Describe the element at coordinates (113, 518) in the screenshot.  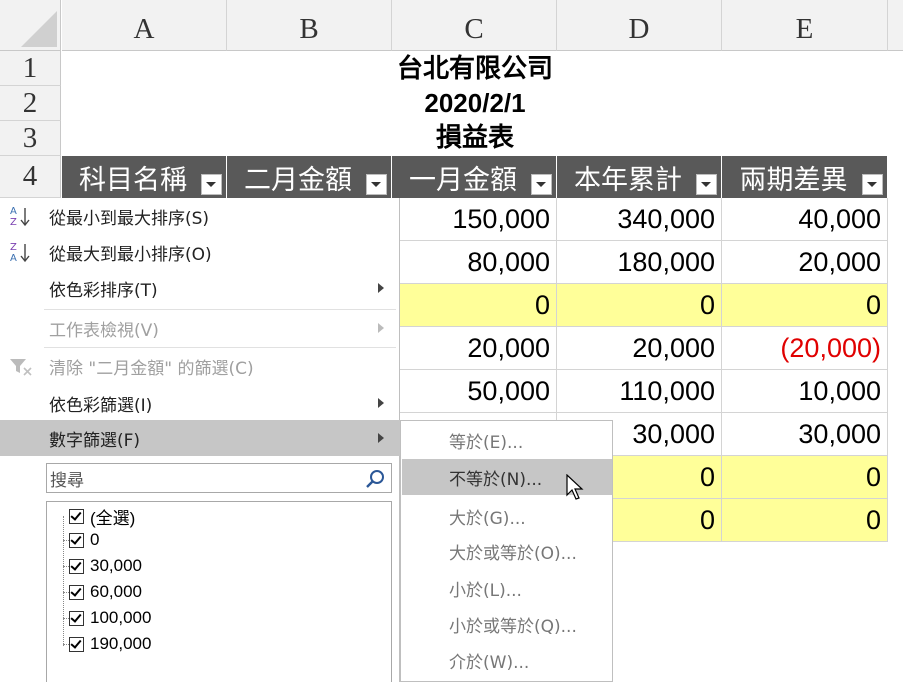
I see `checkbox-label: (全選)` at that location.